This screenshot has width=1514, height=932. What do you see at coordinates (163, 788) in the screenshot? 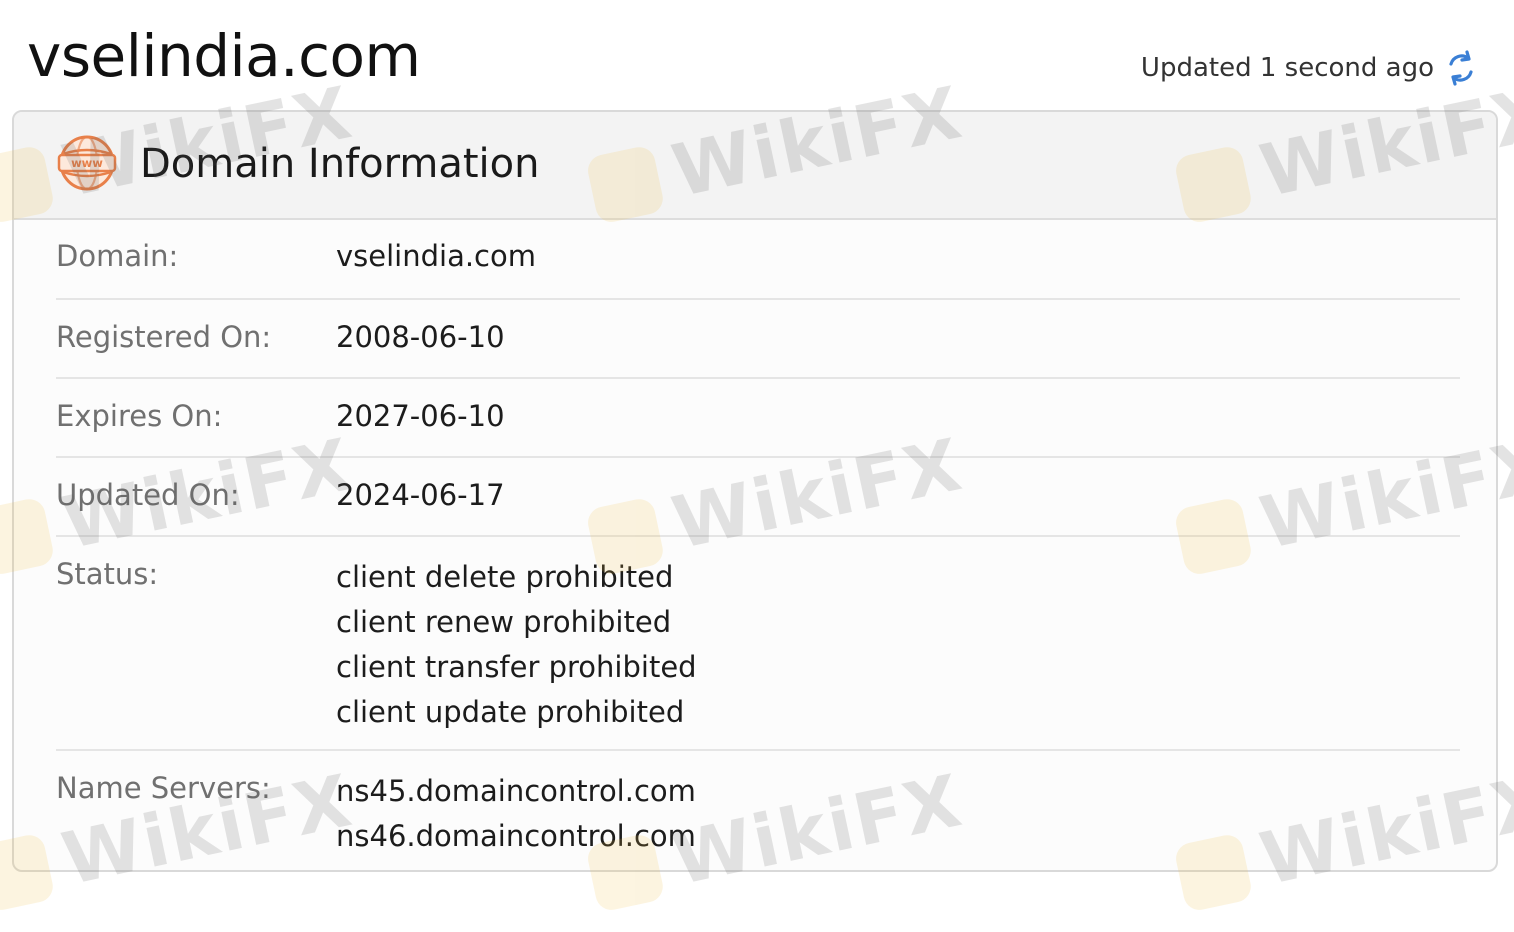
I see `row-label: Name Servers:` at bounding box center [163, 788].